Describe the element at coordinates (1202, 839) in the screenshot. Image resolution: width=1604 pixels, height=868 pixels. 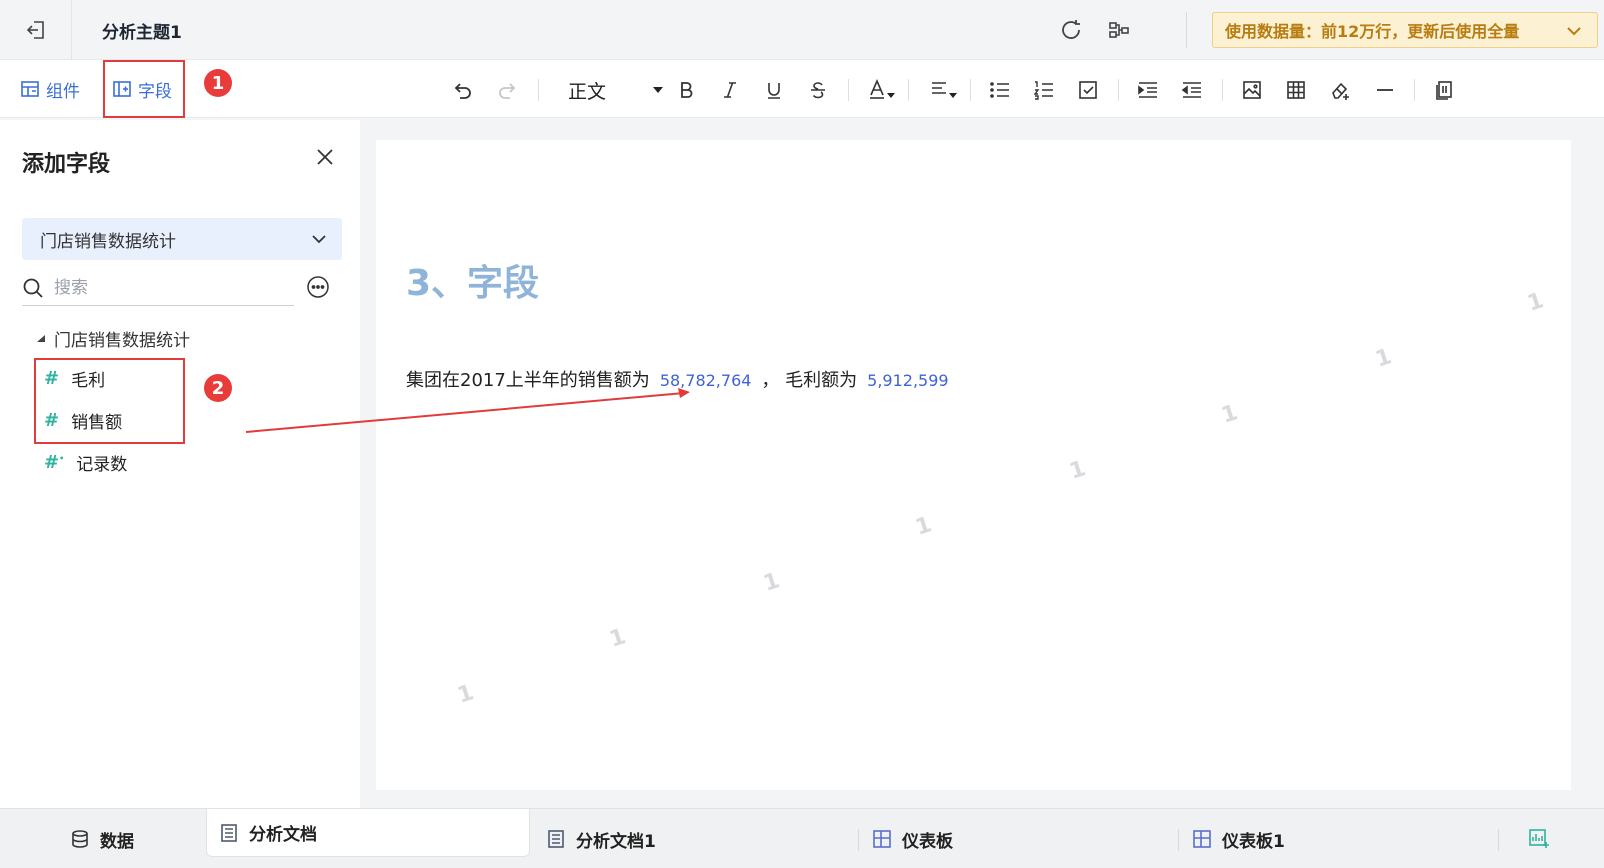
I see `dashboard-icon` at that location.